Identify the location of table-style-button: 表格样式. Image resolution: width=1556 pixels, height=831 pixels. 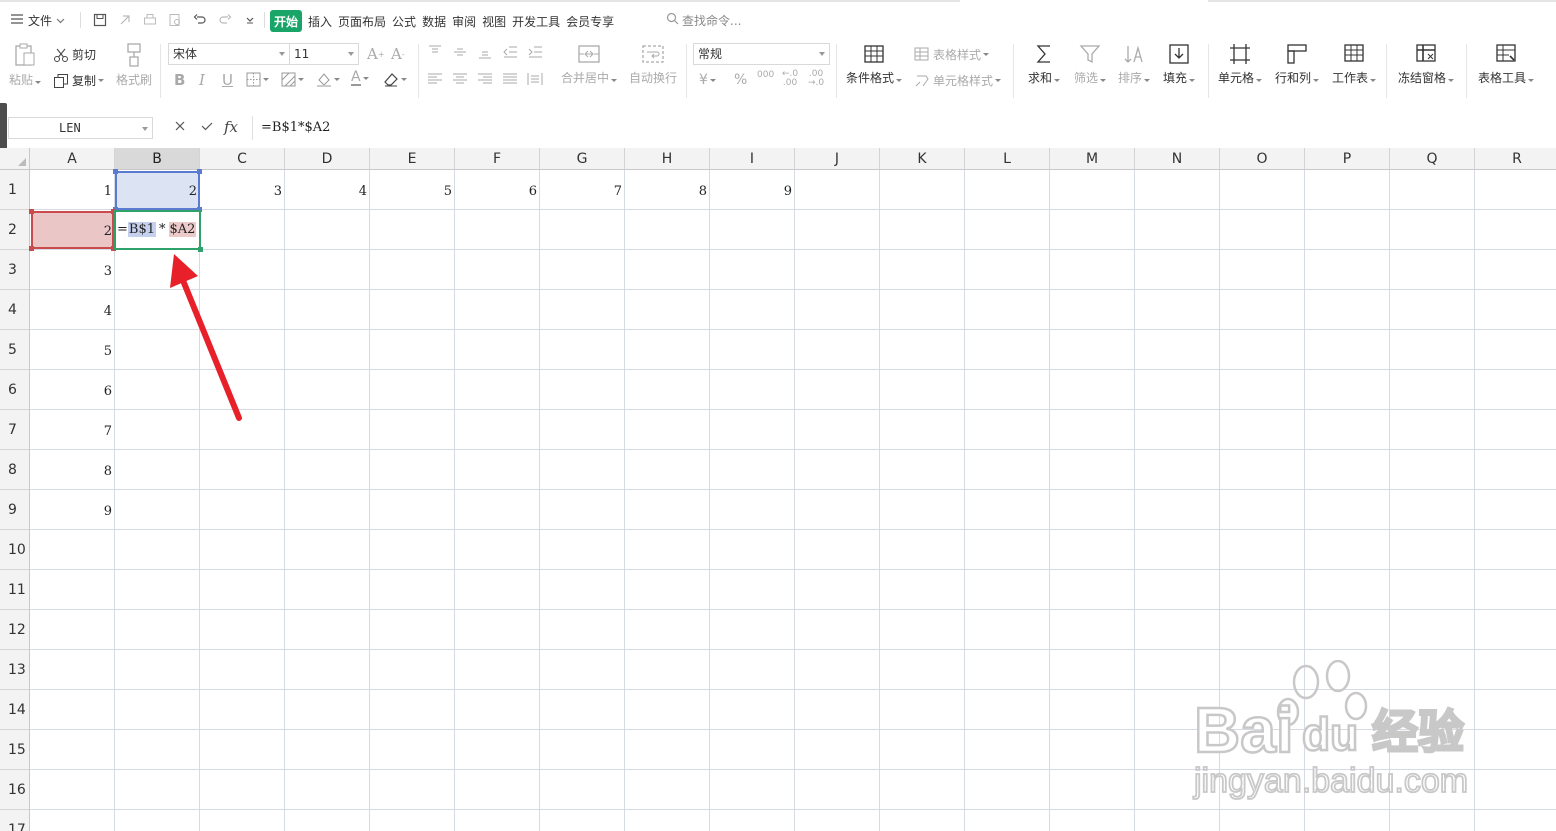
(952, 54).